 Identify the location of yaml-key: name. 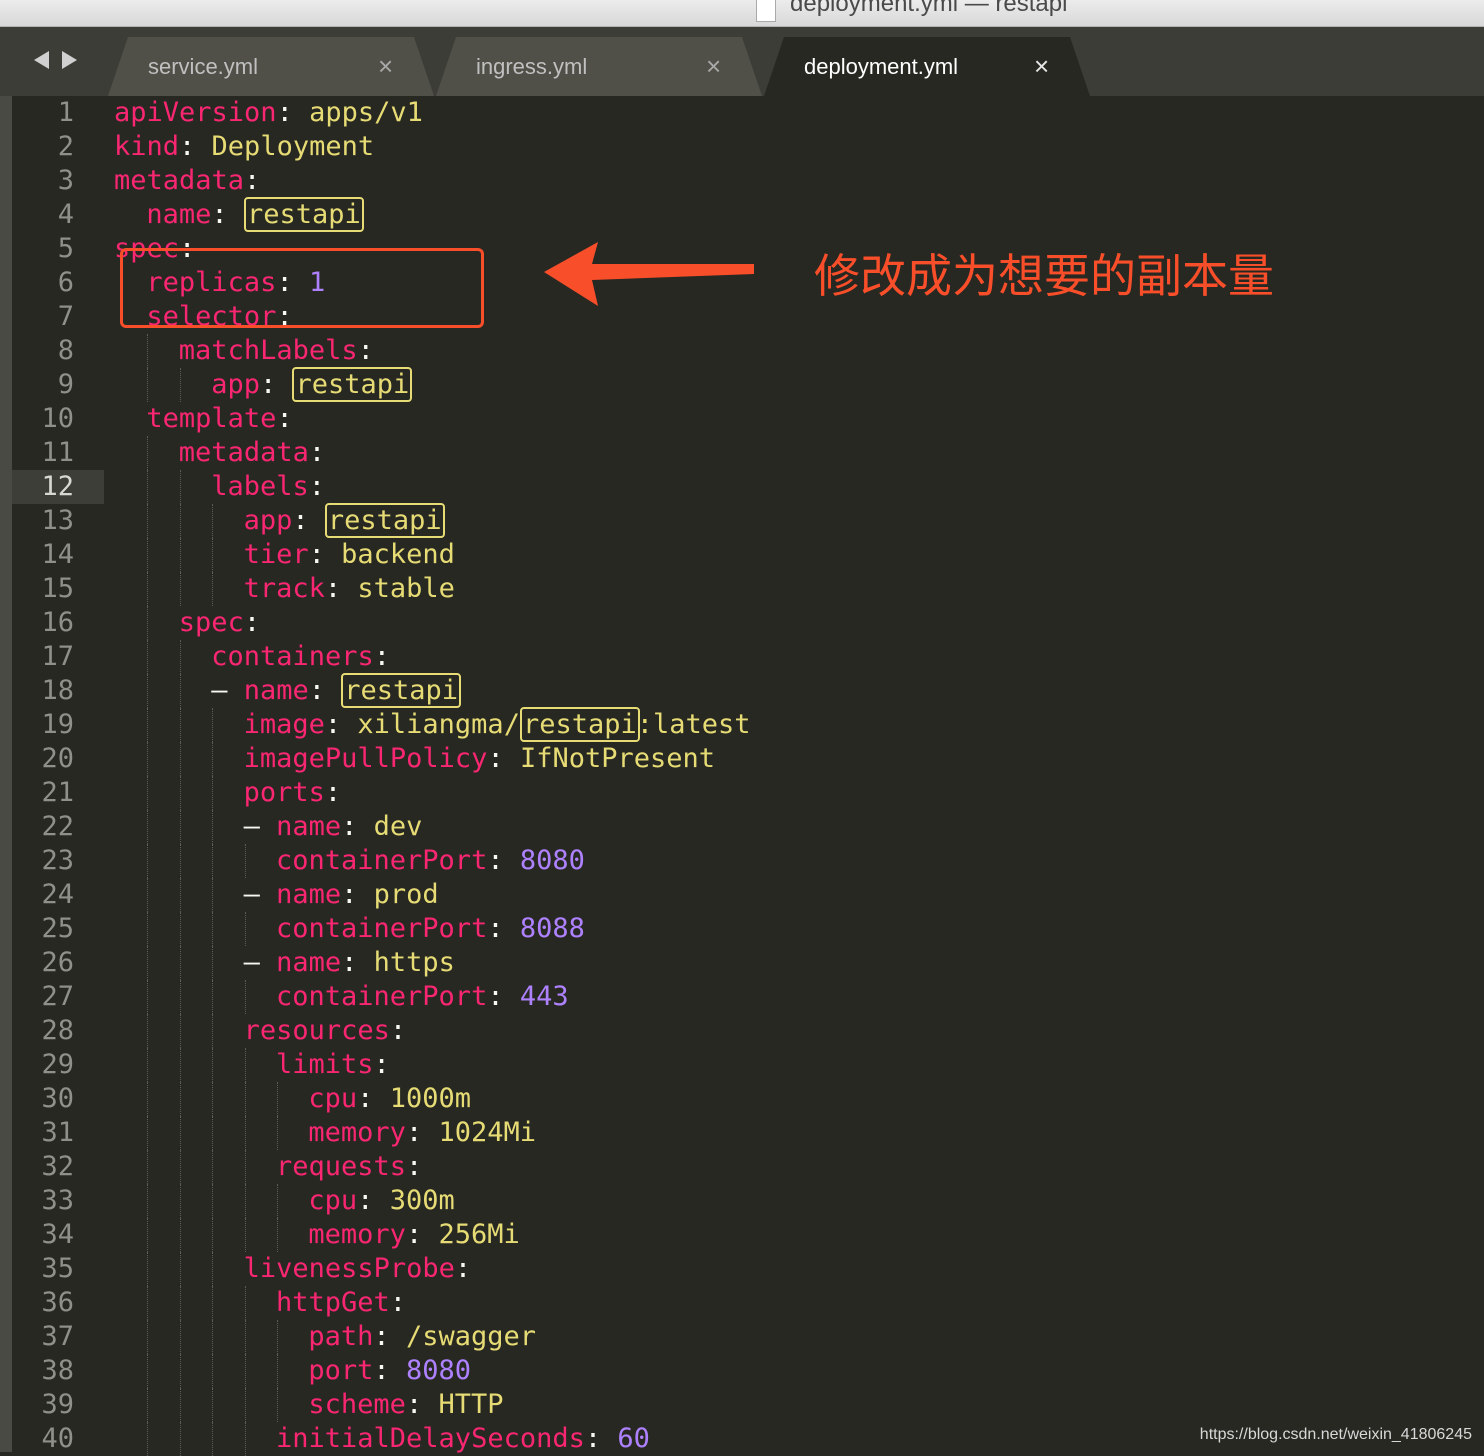
(309, 826).